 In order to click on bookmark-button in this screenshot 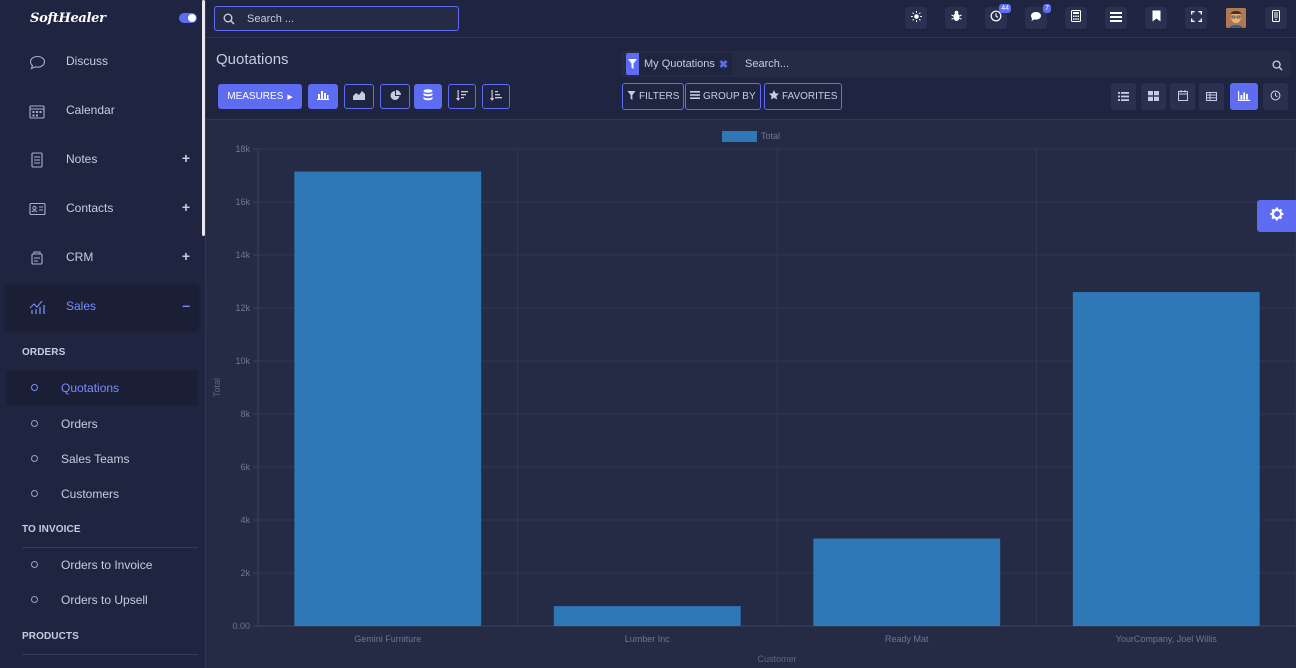, I will do `click(1156, 18)`.